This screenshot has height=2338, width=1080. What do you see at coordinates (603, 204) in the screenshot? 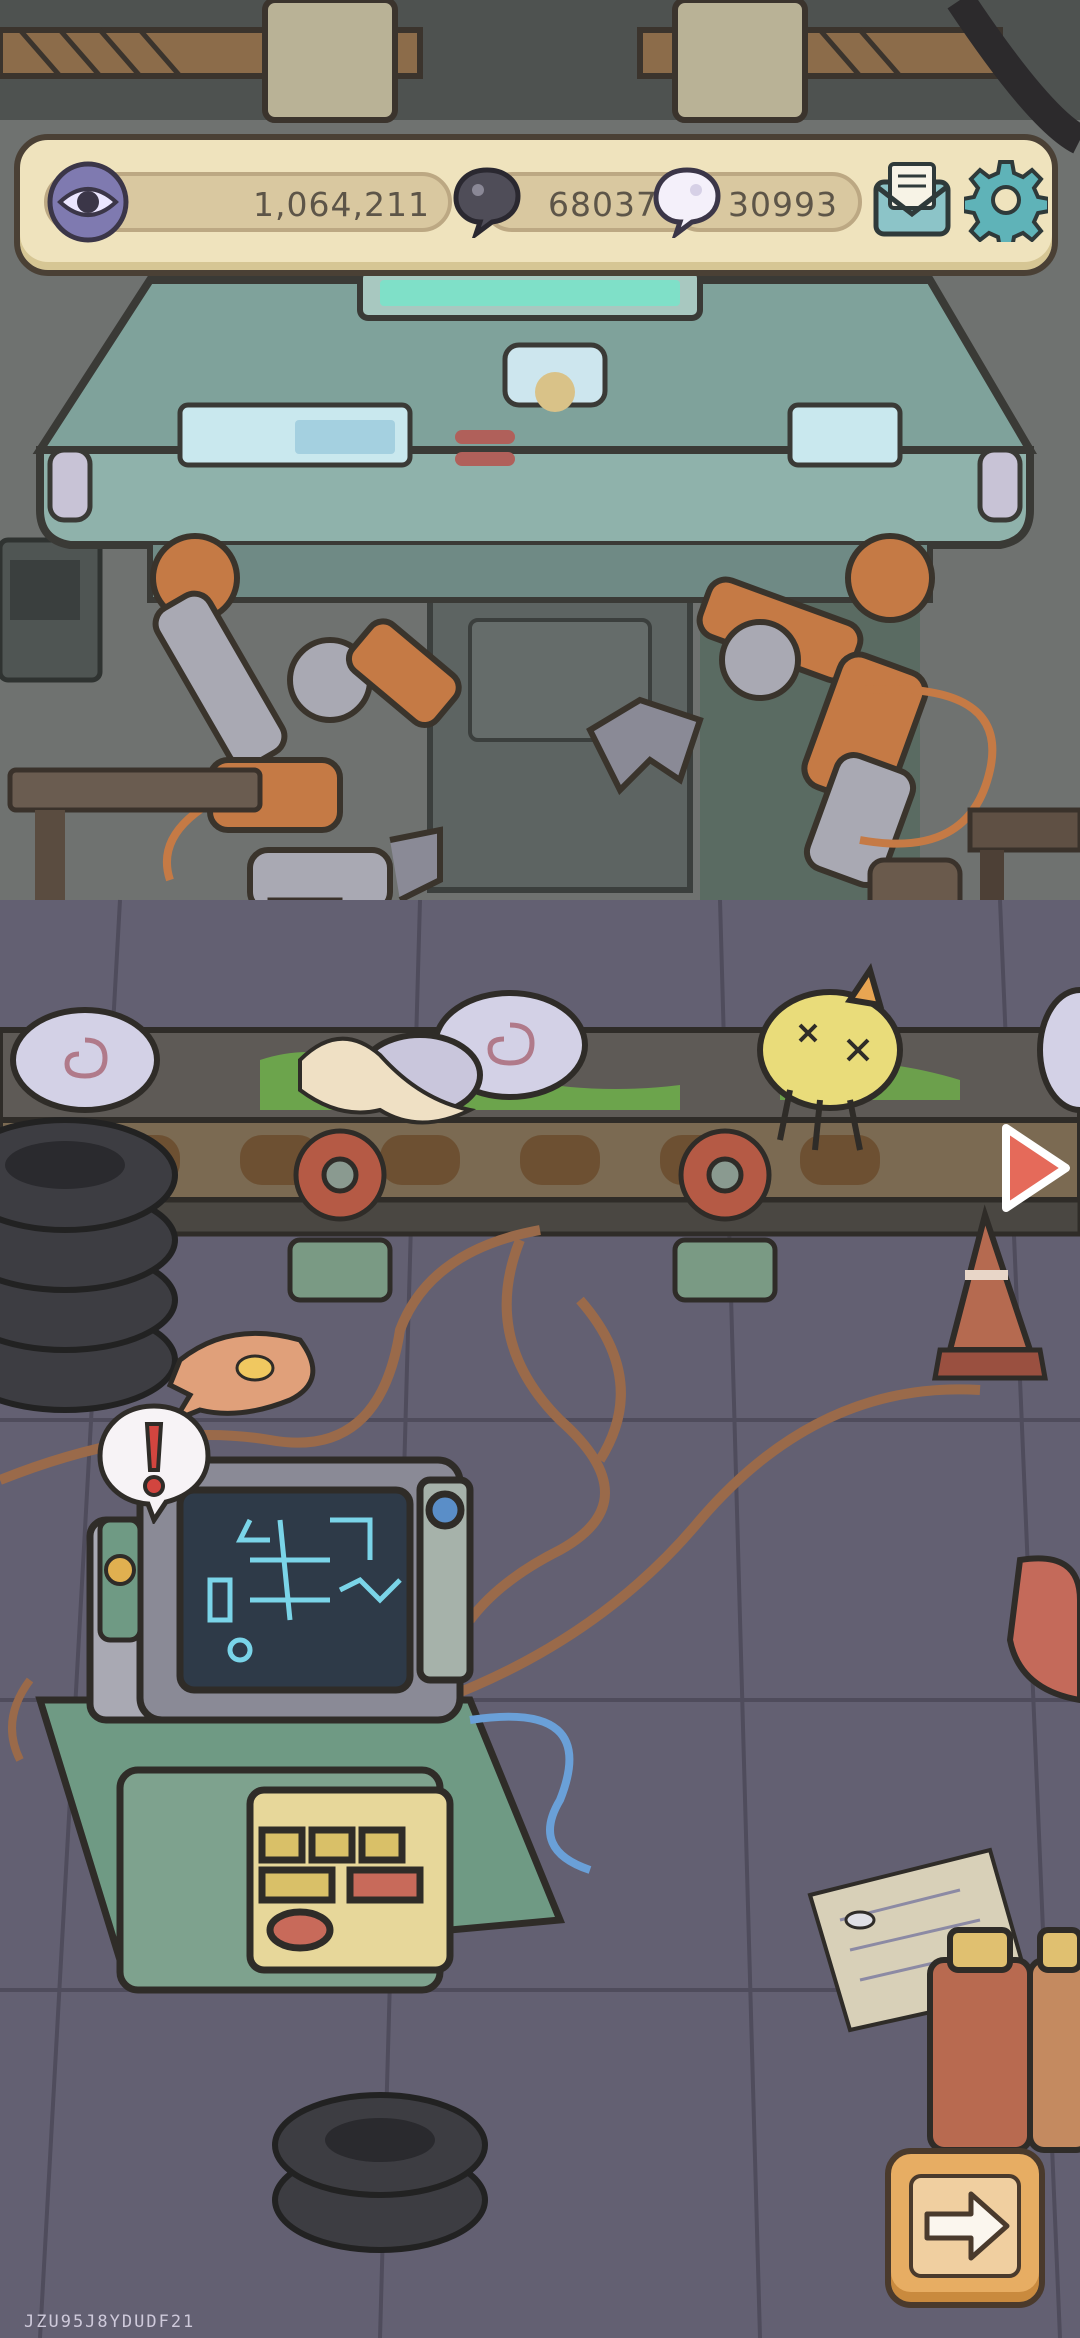
I see `dark-bubble-count: 68037` at bounding box center [603, 204].